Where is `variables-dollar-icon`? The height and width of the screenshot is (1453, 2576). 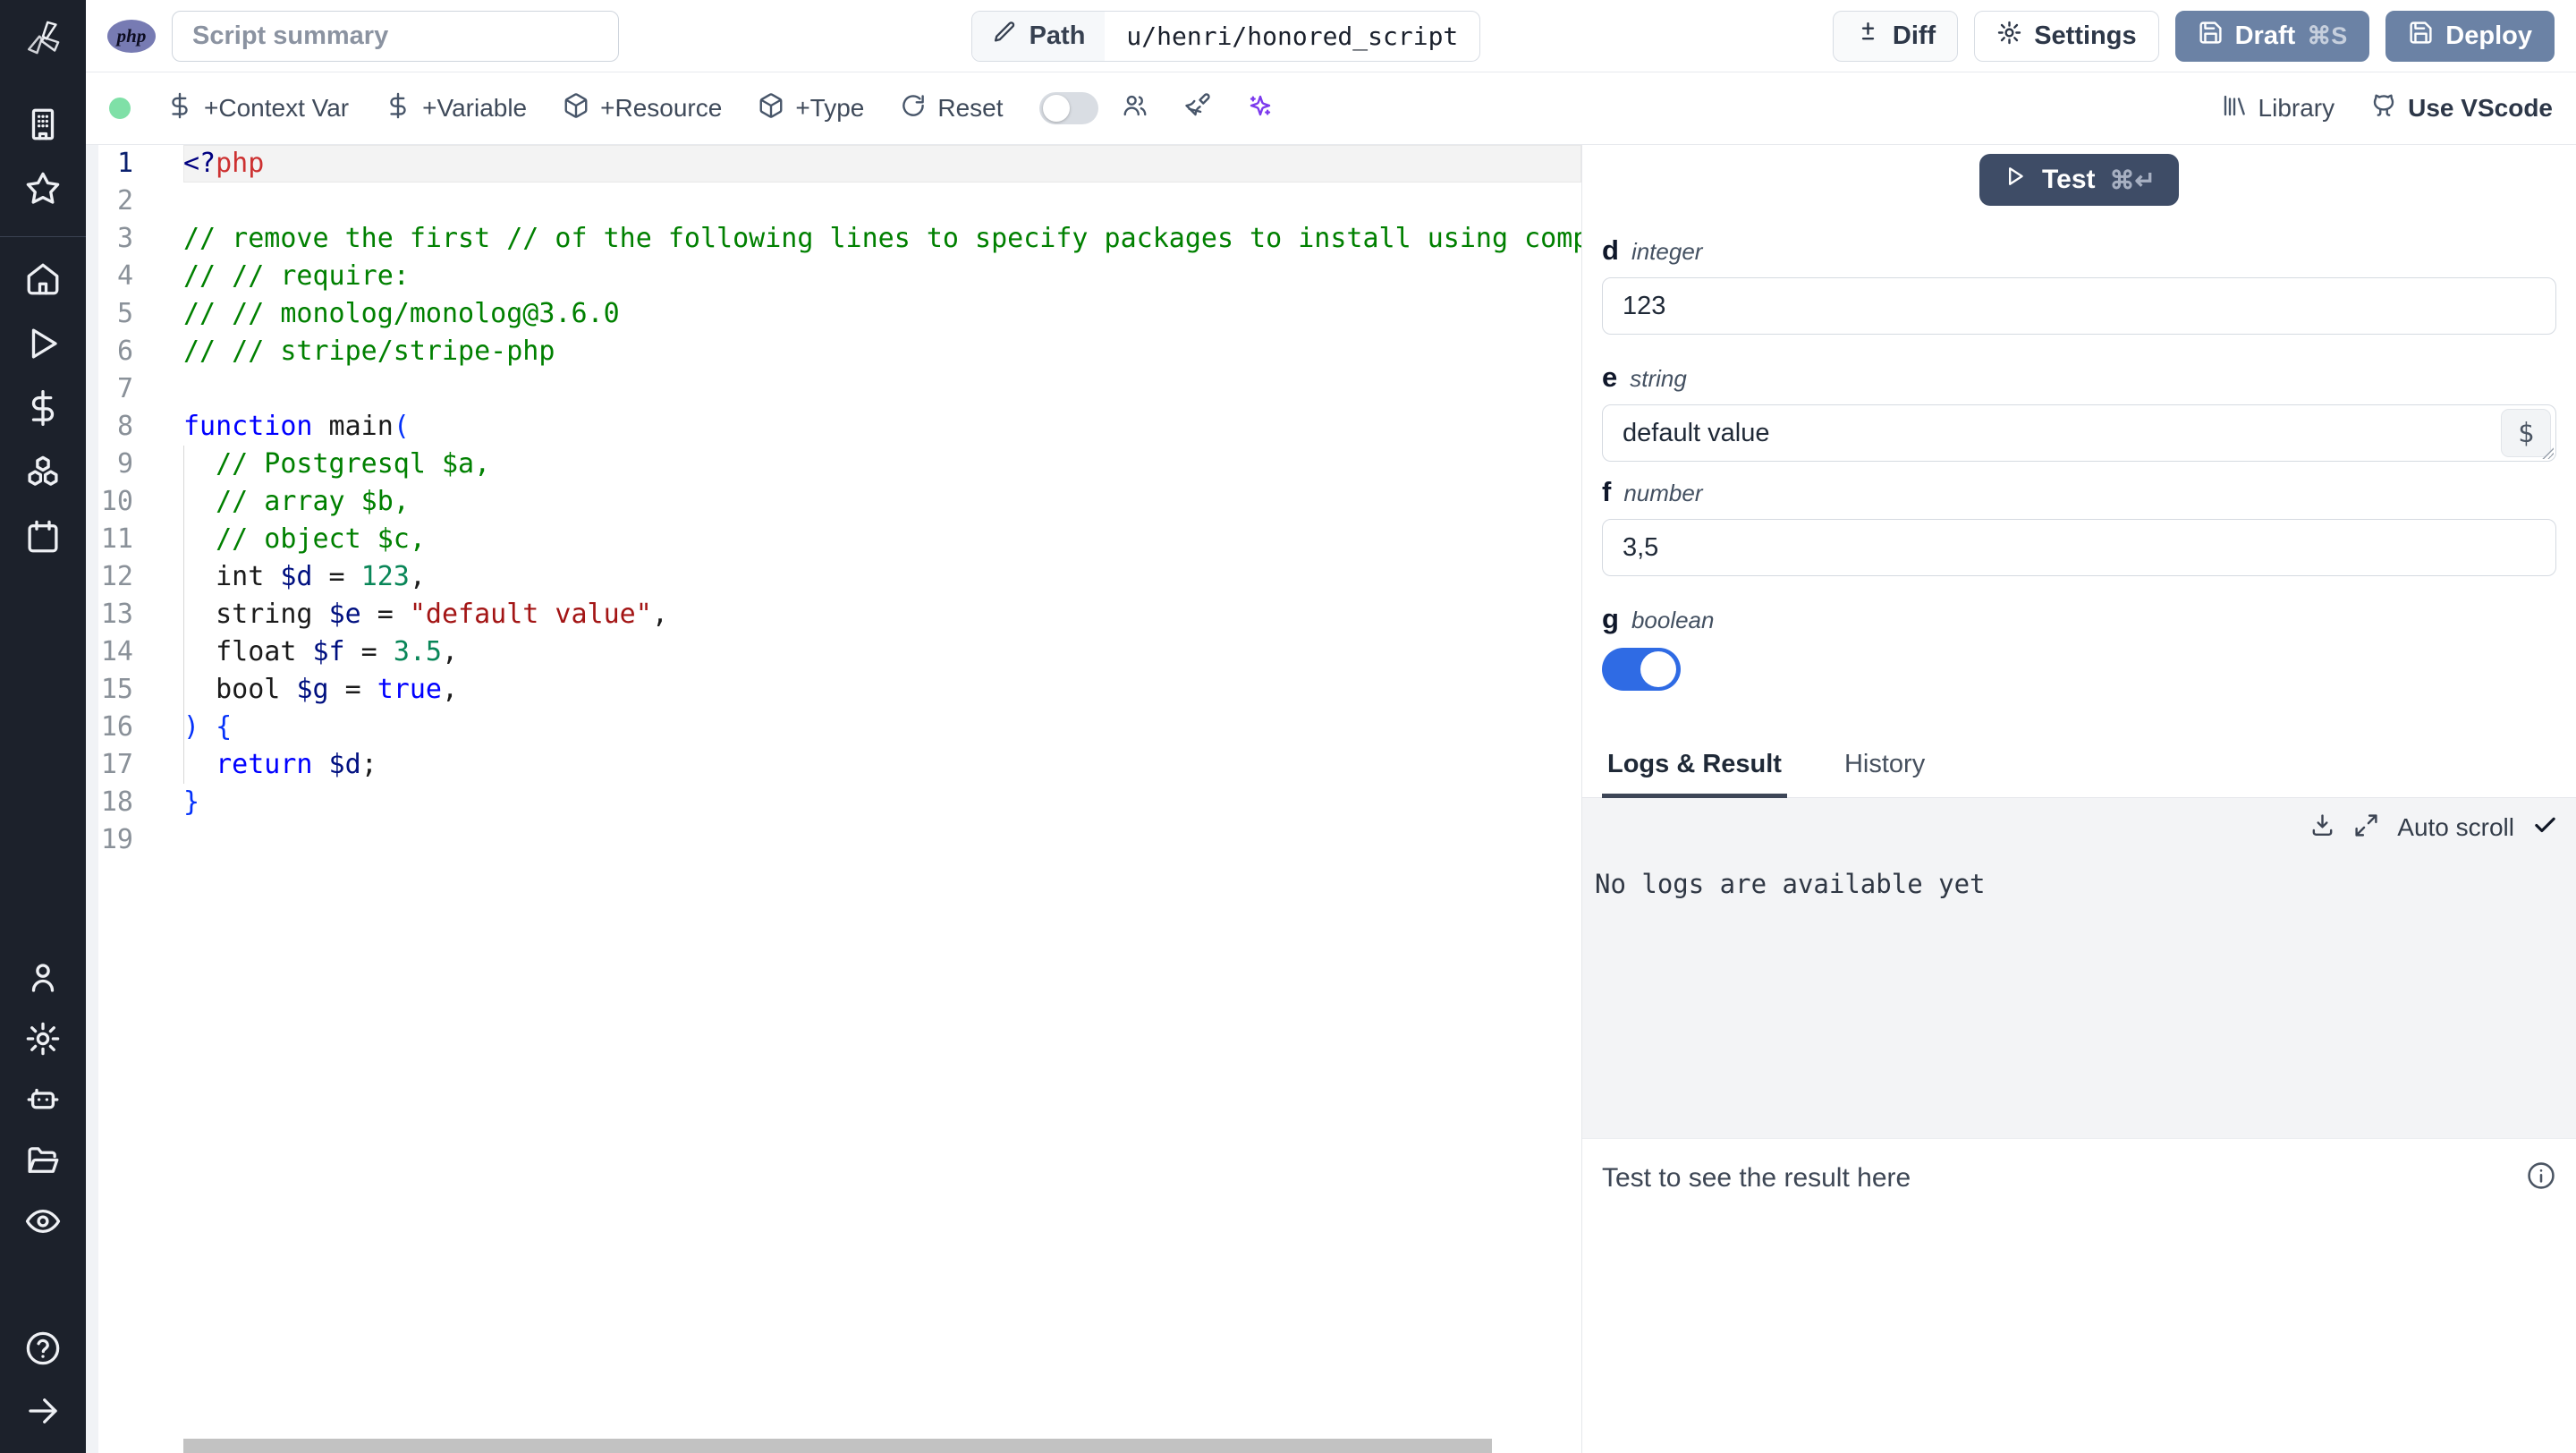
variables-dollar-icon is located at coordinates (43, 408).